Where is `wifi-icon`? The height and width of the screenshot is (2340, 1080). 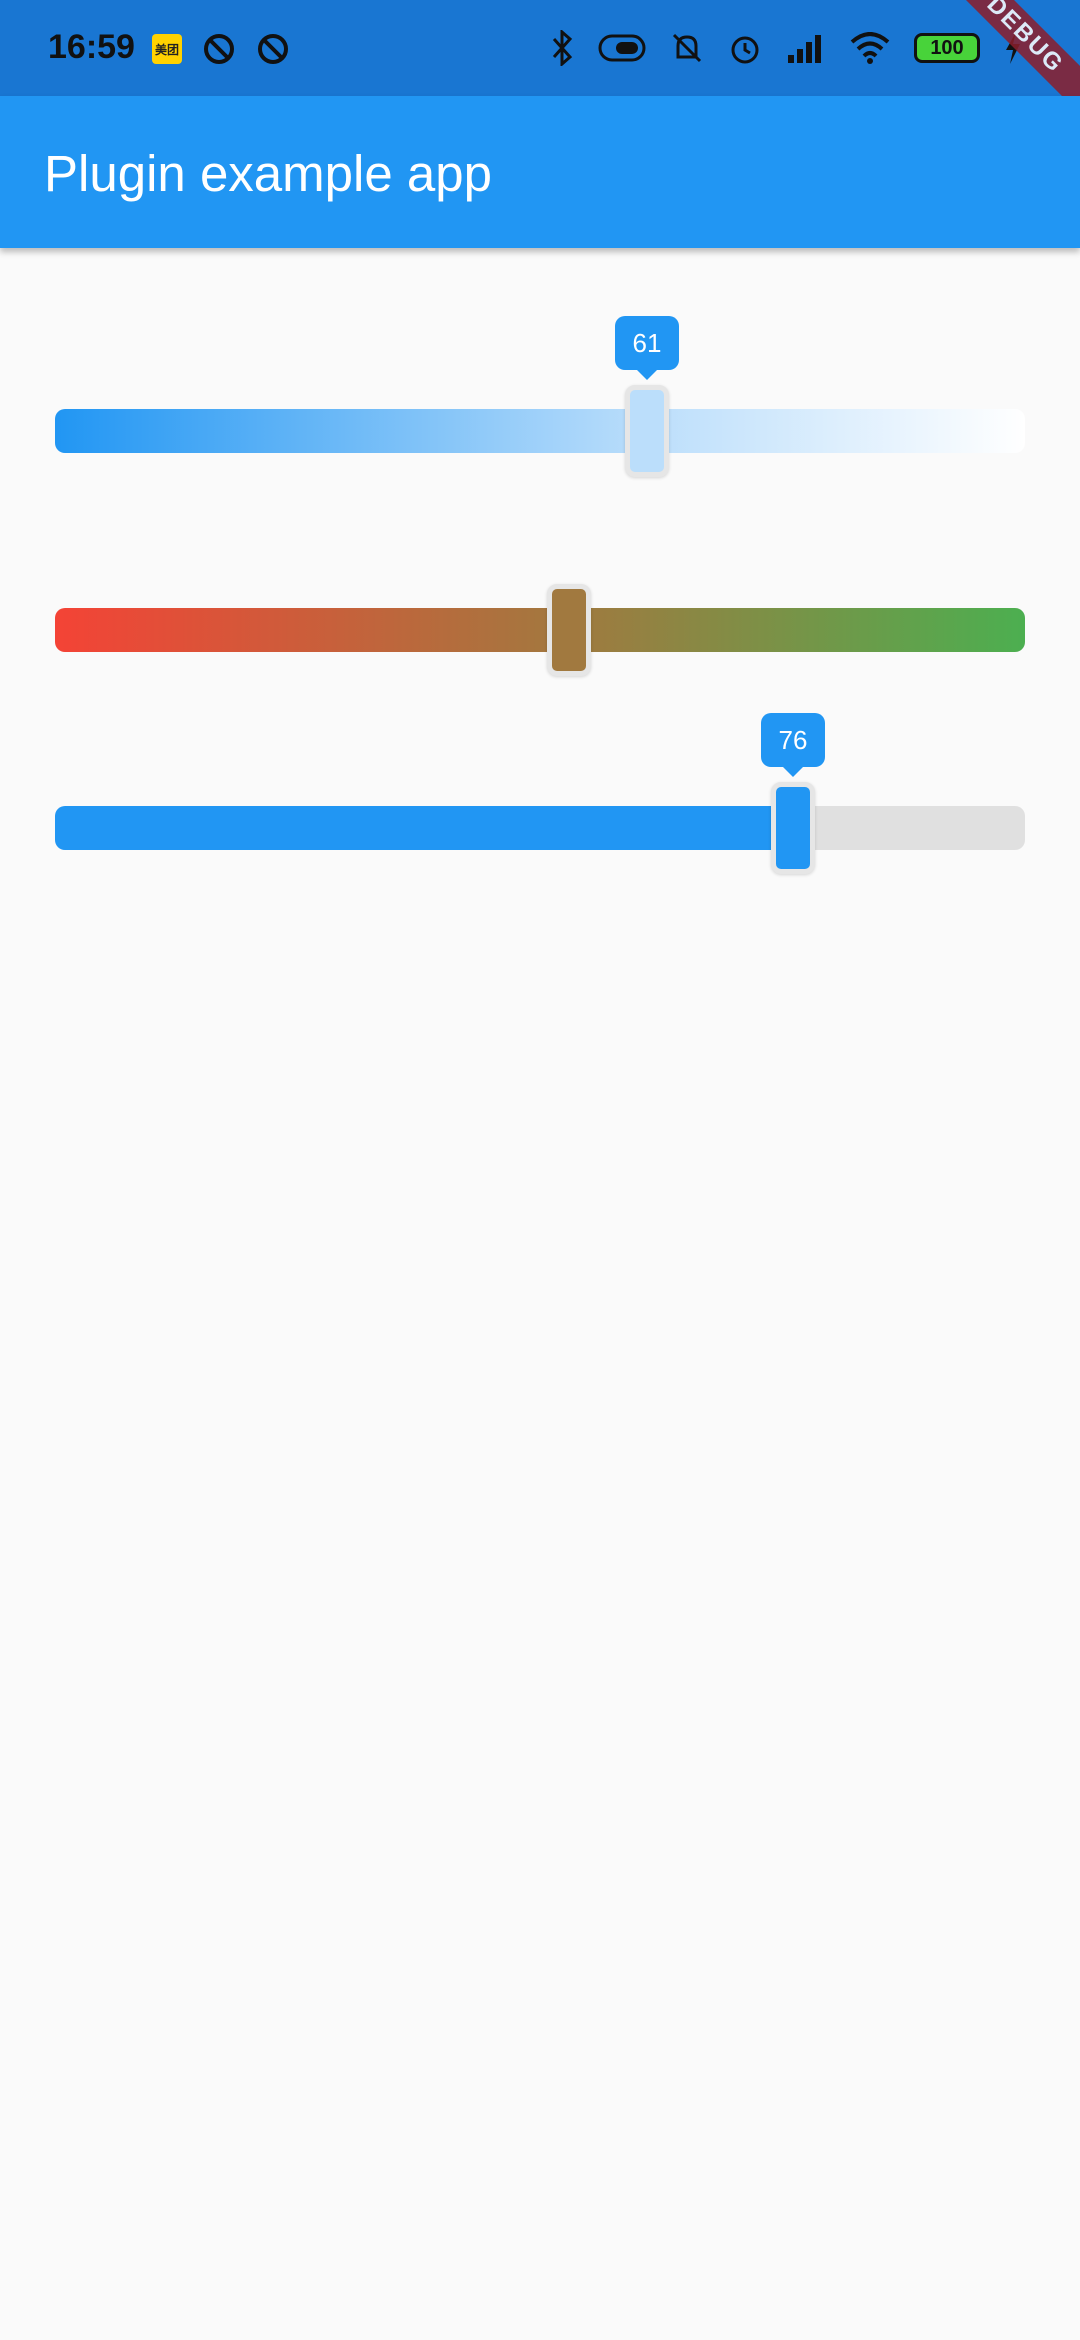
wifi-icon is located at coordinates (870, 48).